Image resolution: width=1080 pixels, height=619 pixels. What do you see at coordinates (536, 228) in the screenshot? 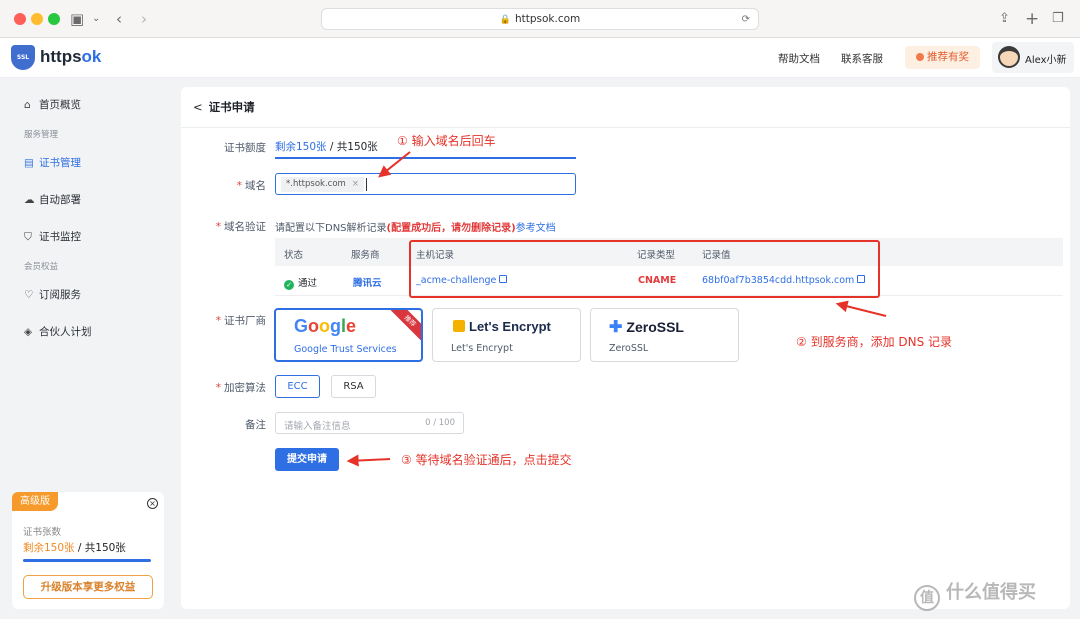
I see `reference-docs-link: 参考文档` at bounding box center [536, 228].